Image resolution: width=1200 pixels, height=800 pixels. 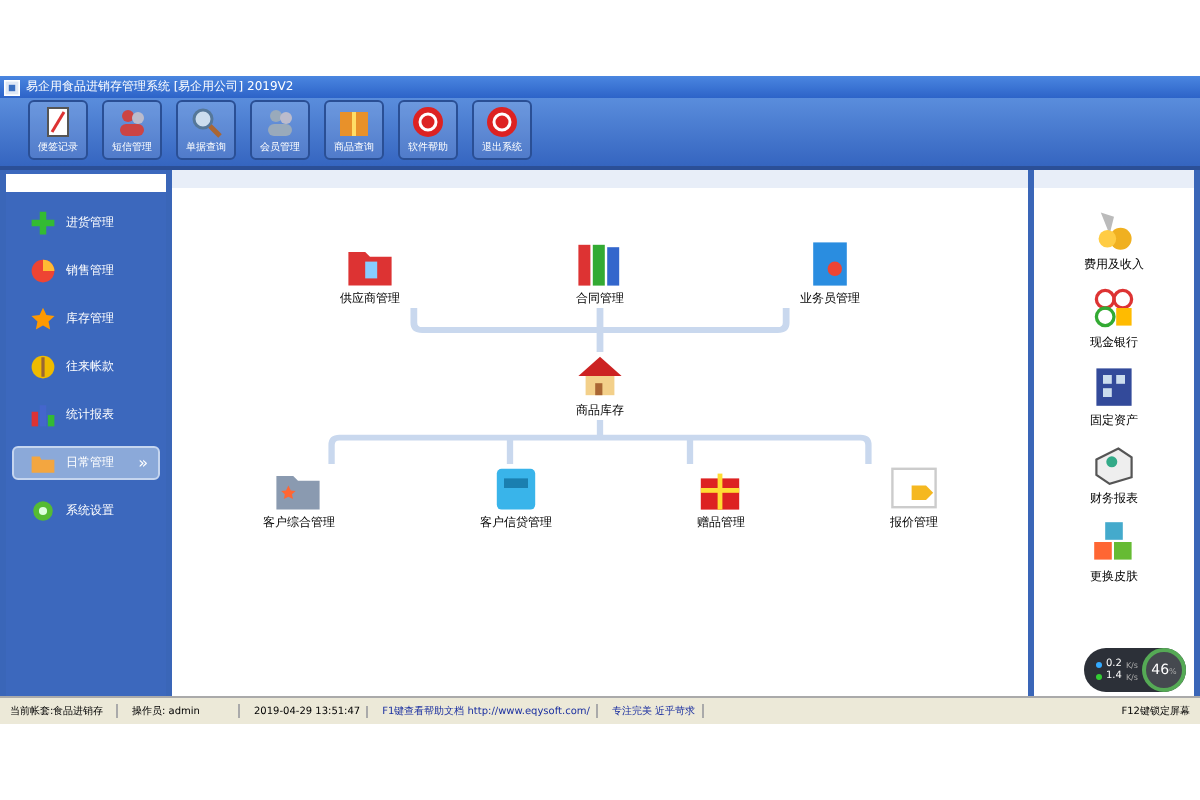 What do you see at coordinates (1114, 542) in the screenshot?
I see `cubes-icon` at bounding box center [1114, 542].